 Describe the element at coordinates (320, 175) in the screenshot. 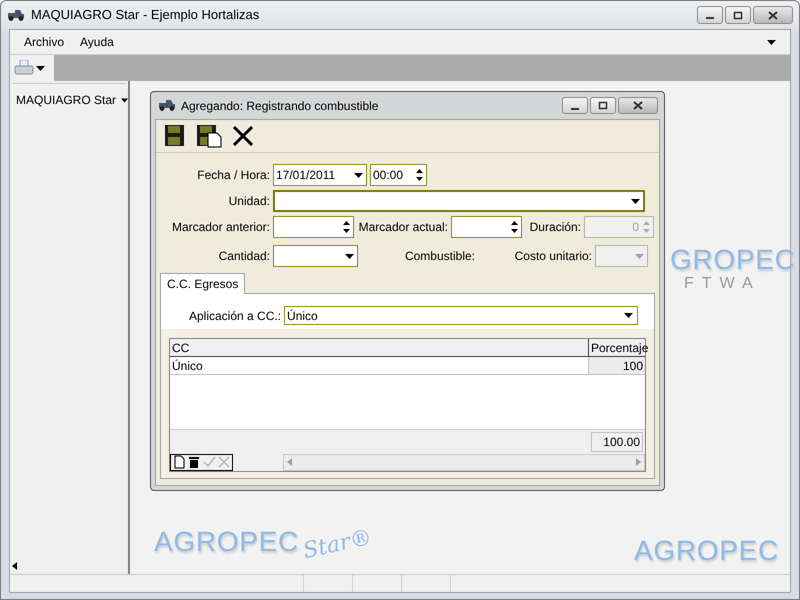

I see `date-field: 17/01/2011` at that location.